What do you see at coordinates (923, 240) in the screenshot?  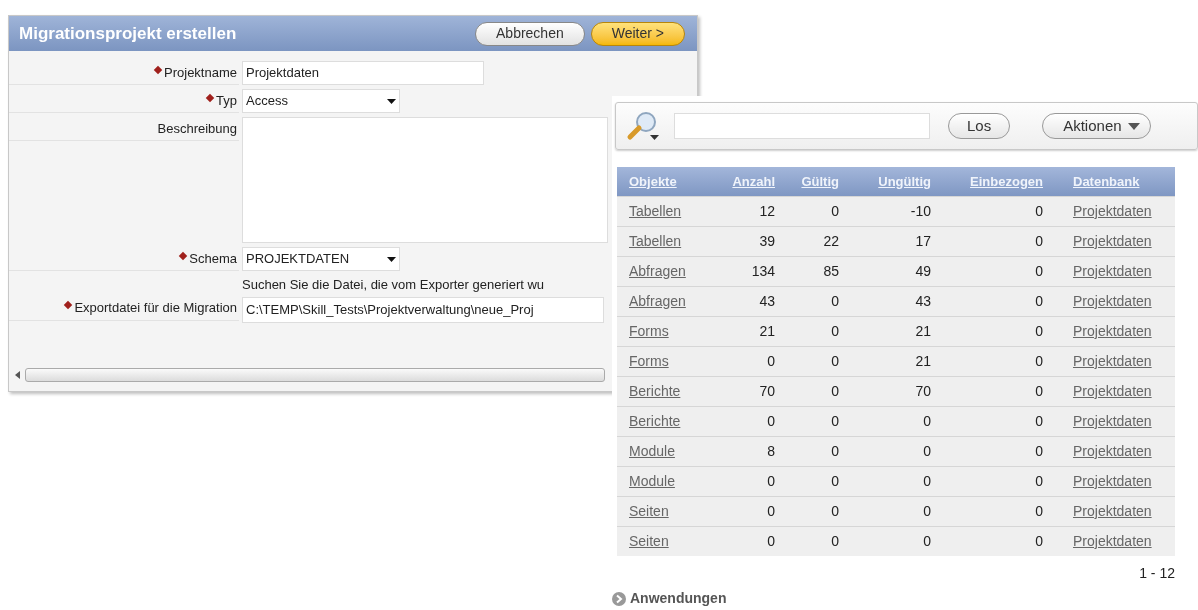 I see `table-cell: 17` at bounding box center [923, 240].